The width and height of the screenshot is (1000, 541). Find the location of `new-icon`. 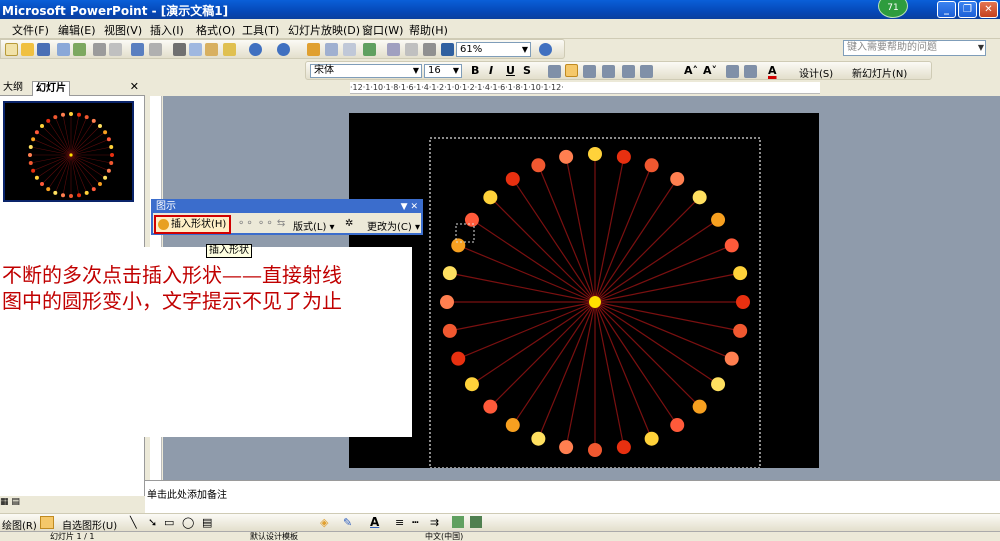

new-icon is located at coordinates (11, 49).